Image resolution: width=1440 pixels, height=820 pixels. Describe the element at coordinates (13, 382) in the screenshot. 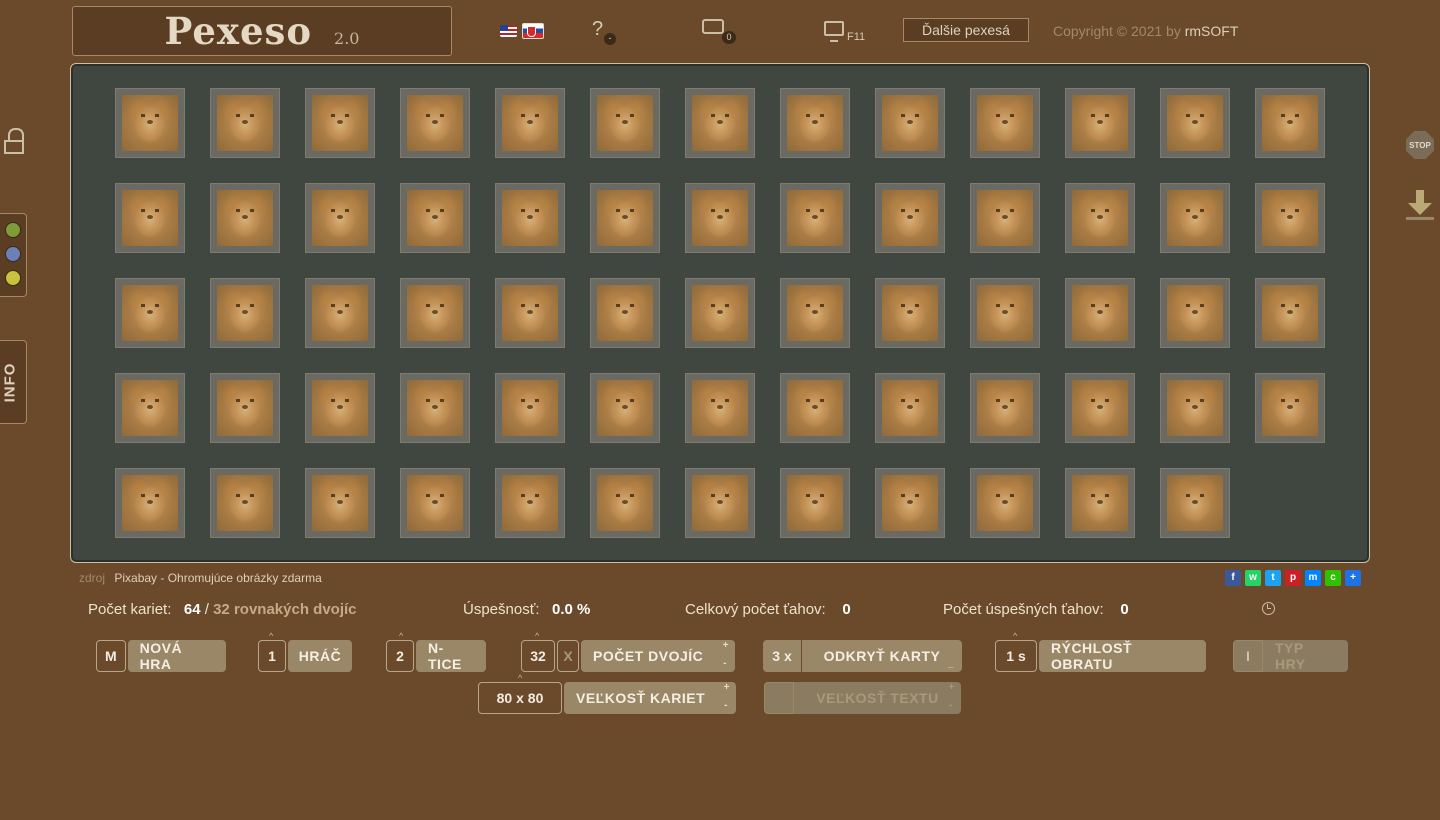

I see `info-tab: INFO` at that location.